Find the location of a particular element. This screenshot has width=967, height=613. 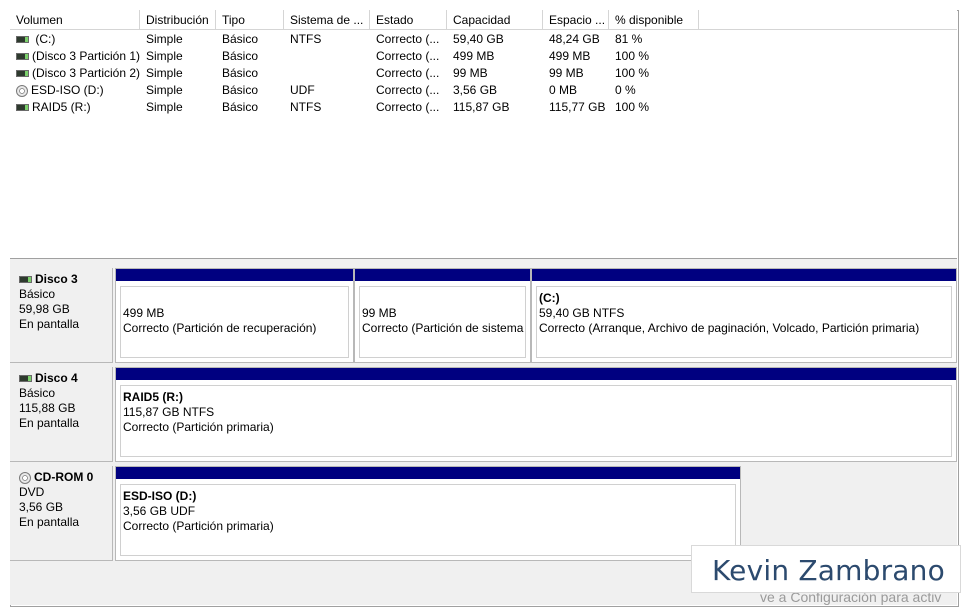

percent-free-cell: 0 % is located at coordinates (625, 90).